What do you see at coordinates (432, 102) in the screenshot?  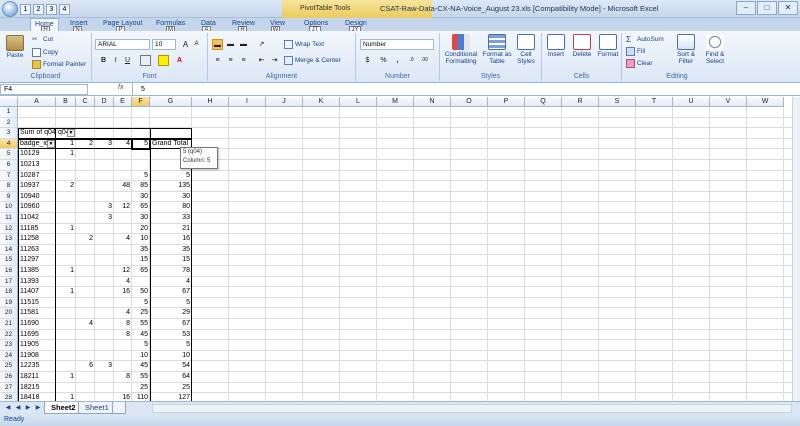 I see `column-header-n: N` at bounding box center [432, 102].